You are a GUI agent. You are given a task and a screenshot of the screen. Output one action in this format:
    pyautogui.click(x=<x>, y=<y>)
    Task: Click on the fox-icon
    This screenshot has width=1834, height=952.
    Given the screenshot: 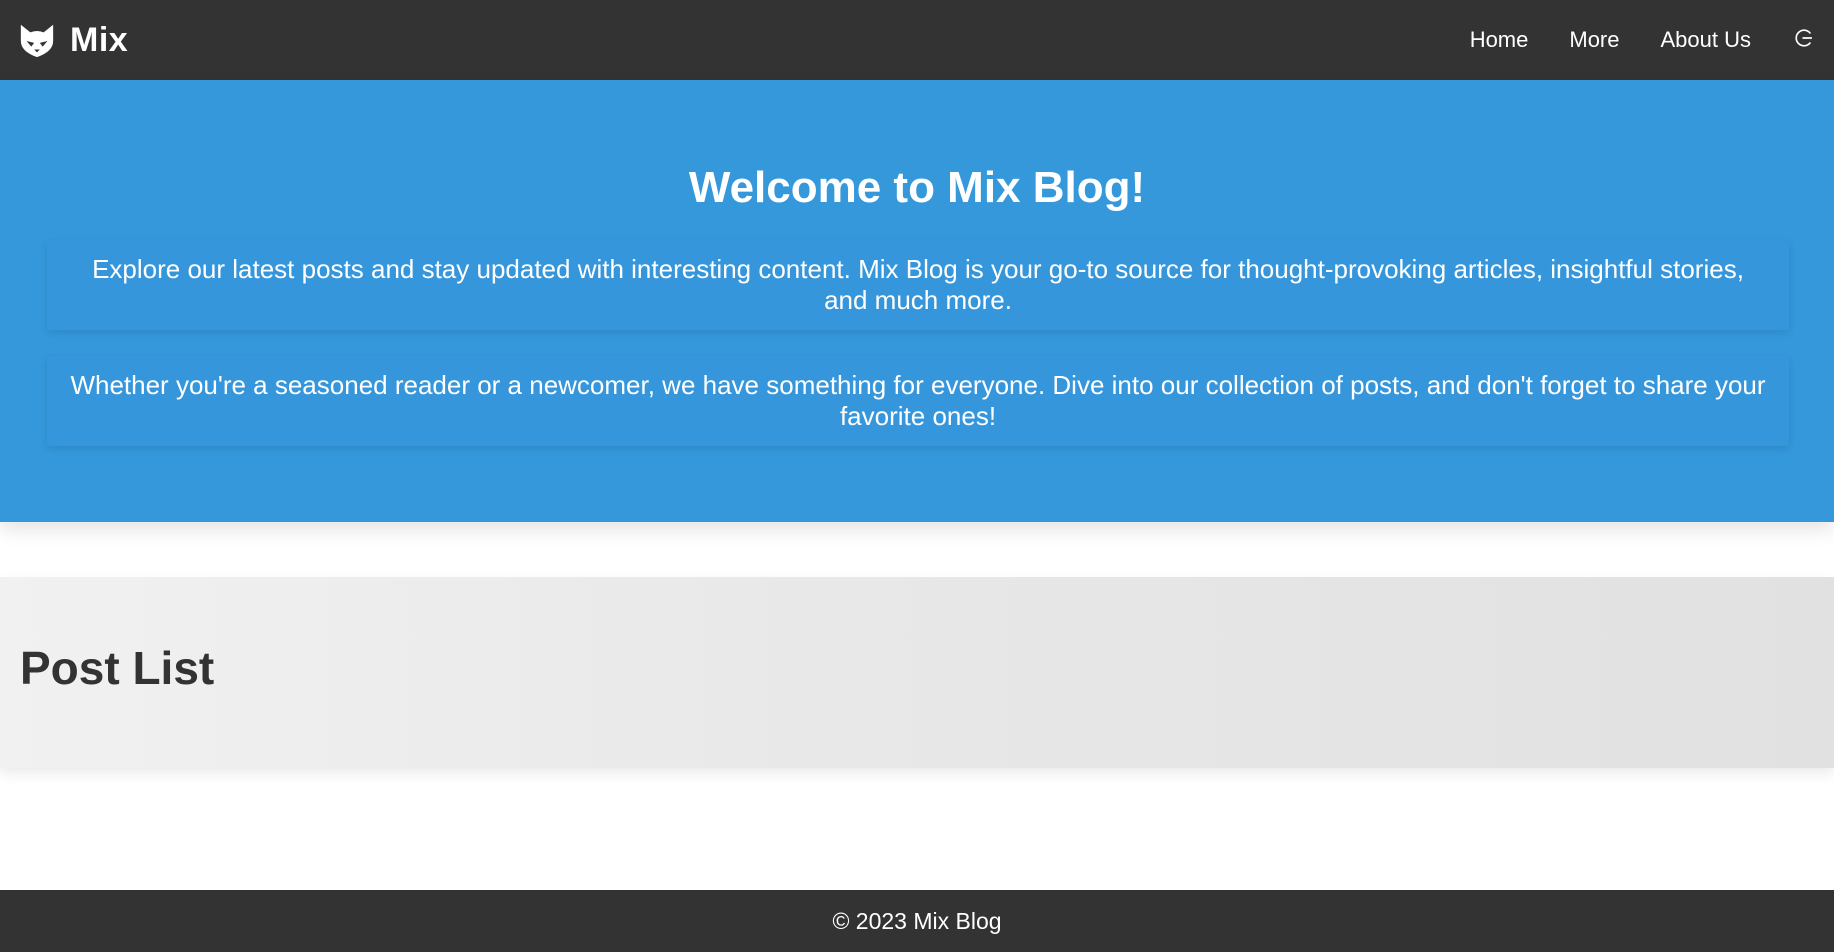 What is the action you would take?
    pyautogui.click(x=37, y=41)
    